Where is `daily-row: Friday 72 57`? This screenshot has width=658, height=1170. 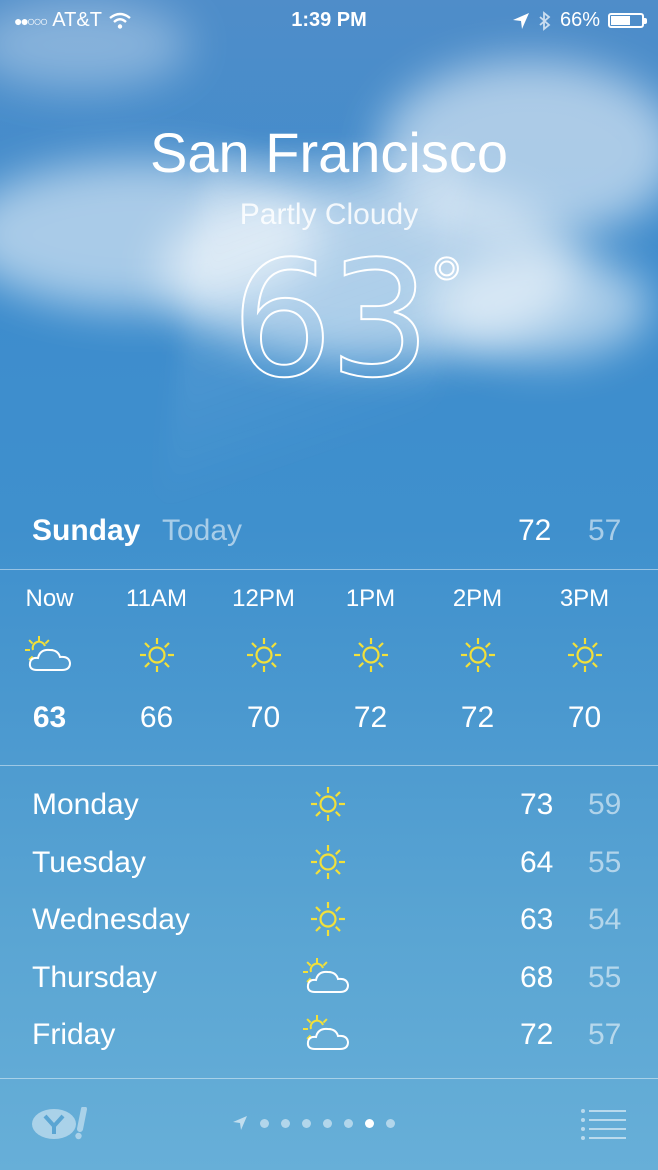 daily-row: Friday 72 57 is located at coordinates (329, 1043).